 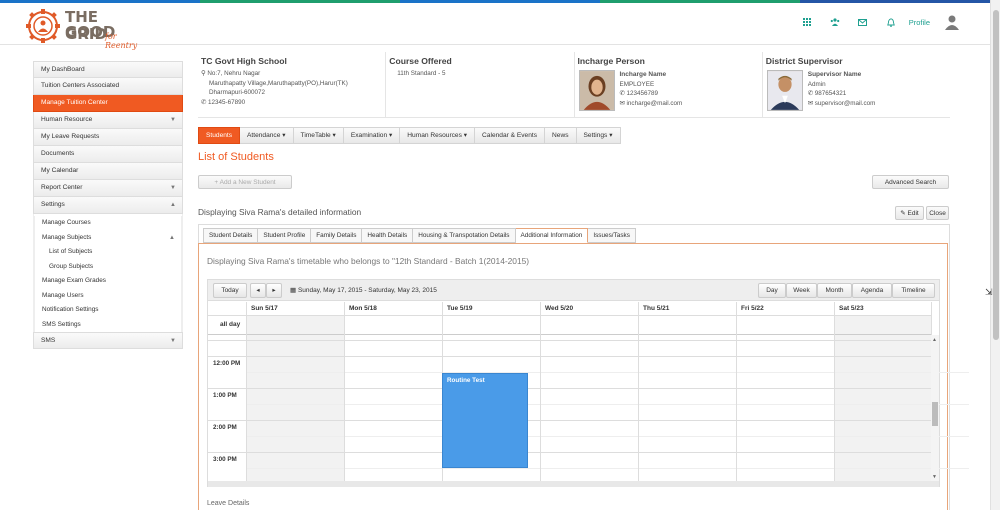 What do you see at coordinates (910, 182) in the screenshot?
I see `advanced-search-button: Advanced Search` at bounding box center [910, 182].